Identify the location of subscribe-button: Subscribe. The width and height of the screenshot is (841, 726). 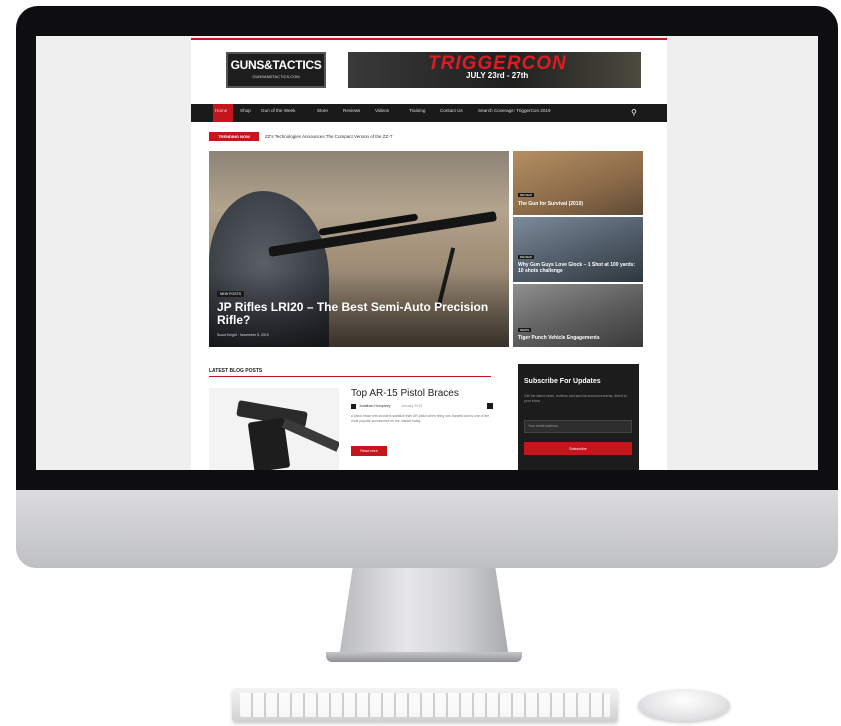
(578, 448).